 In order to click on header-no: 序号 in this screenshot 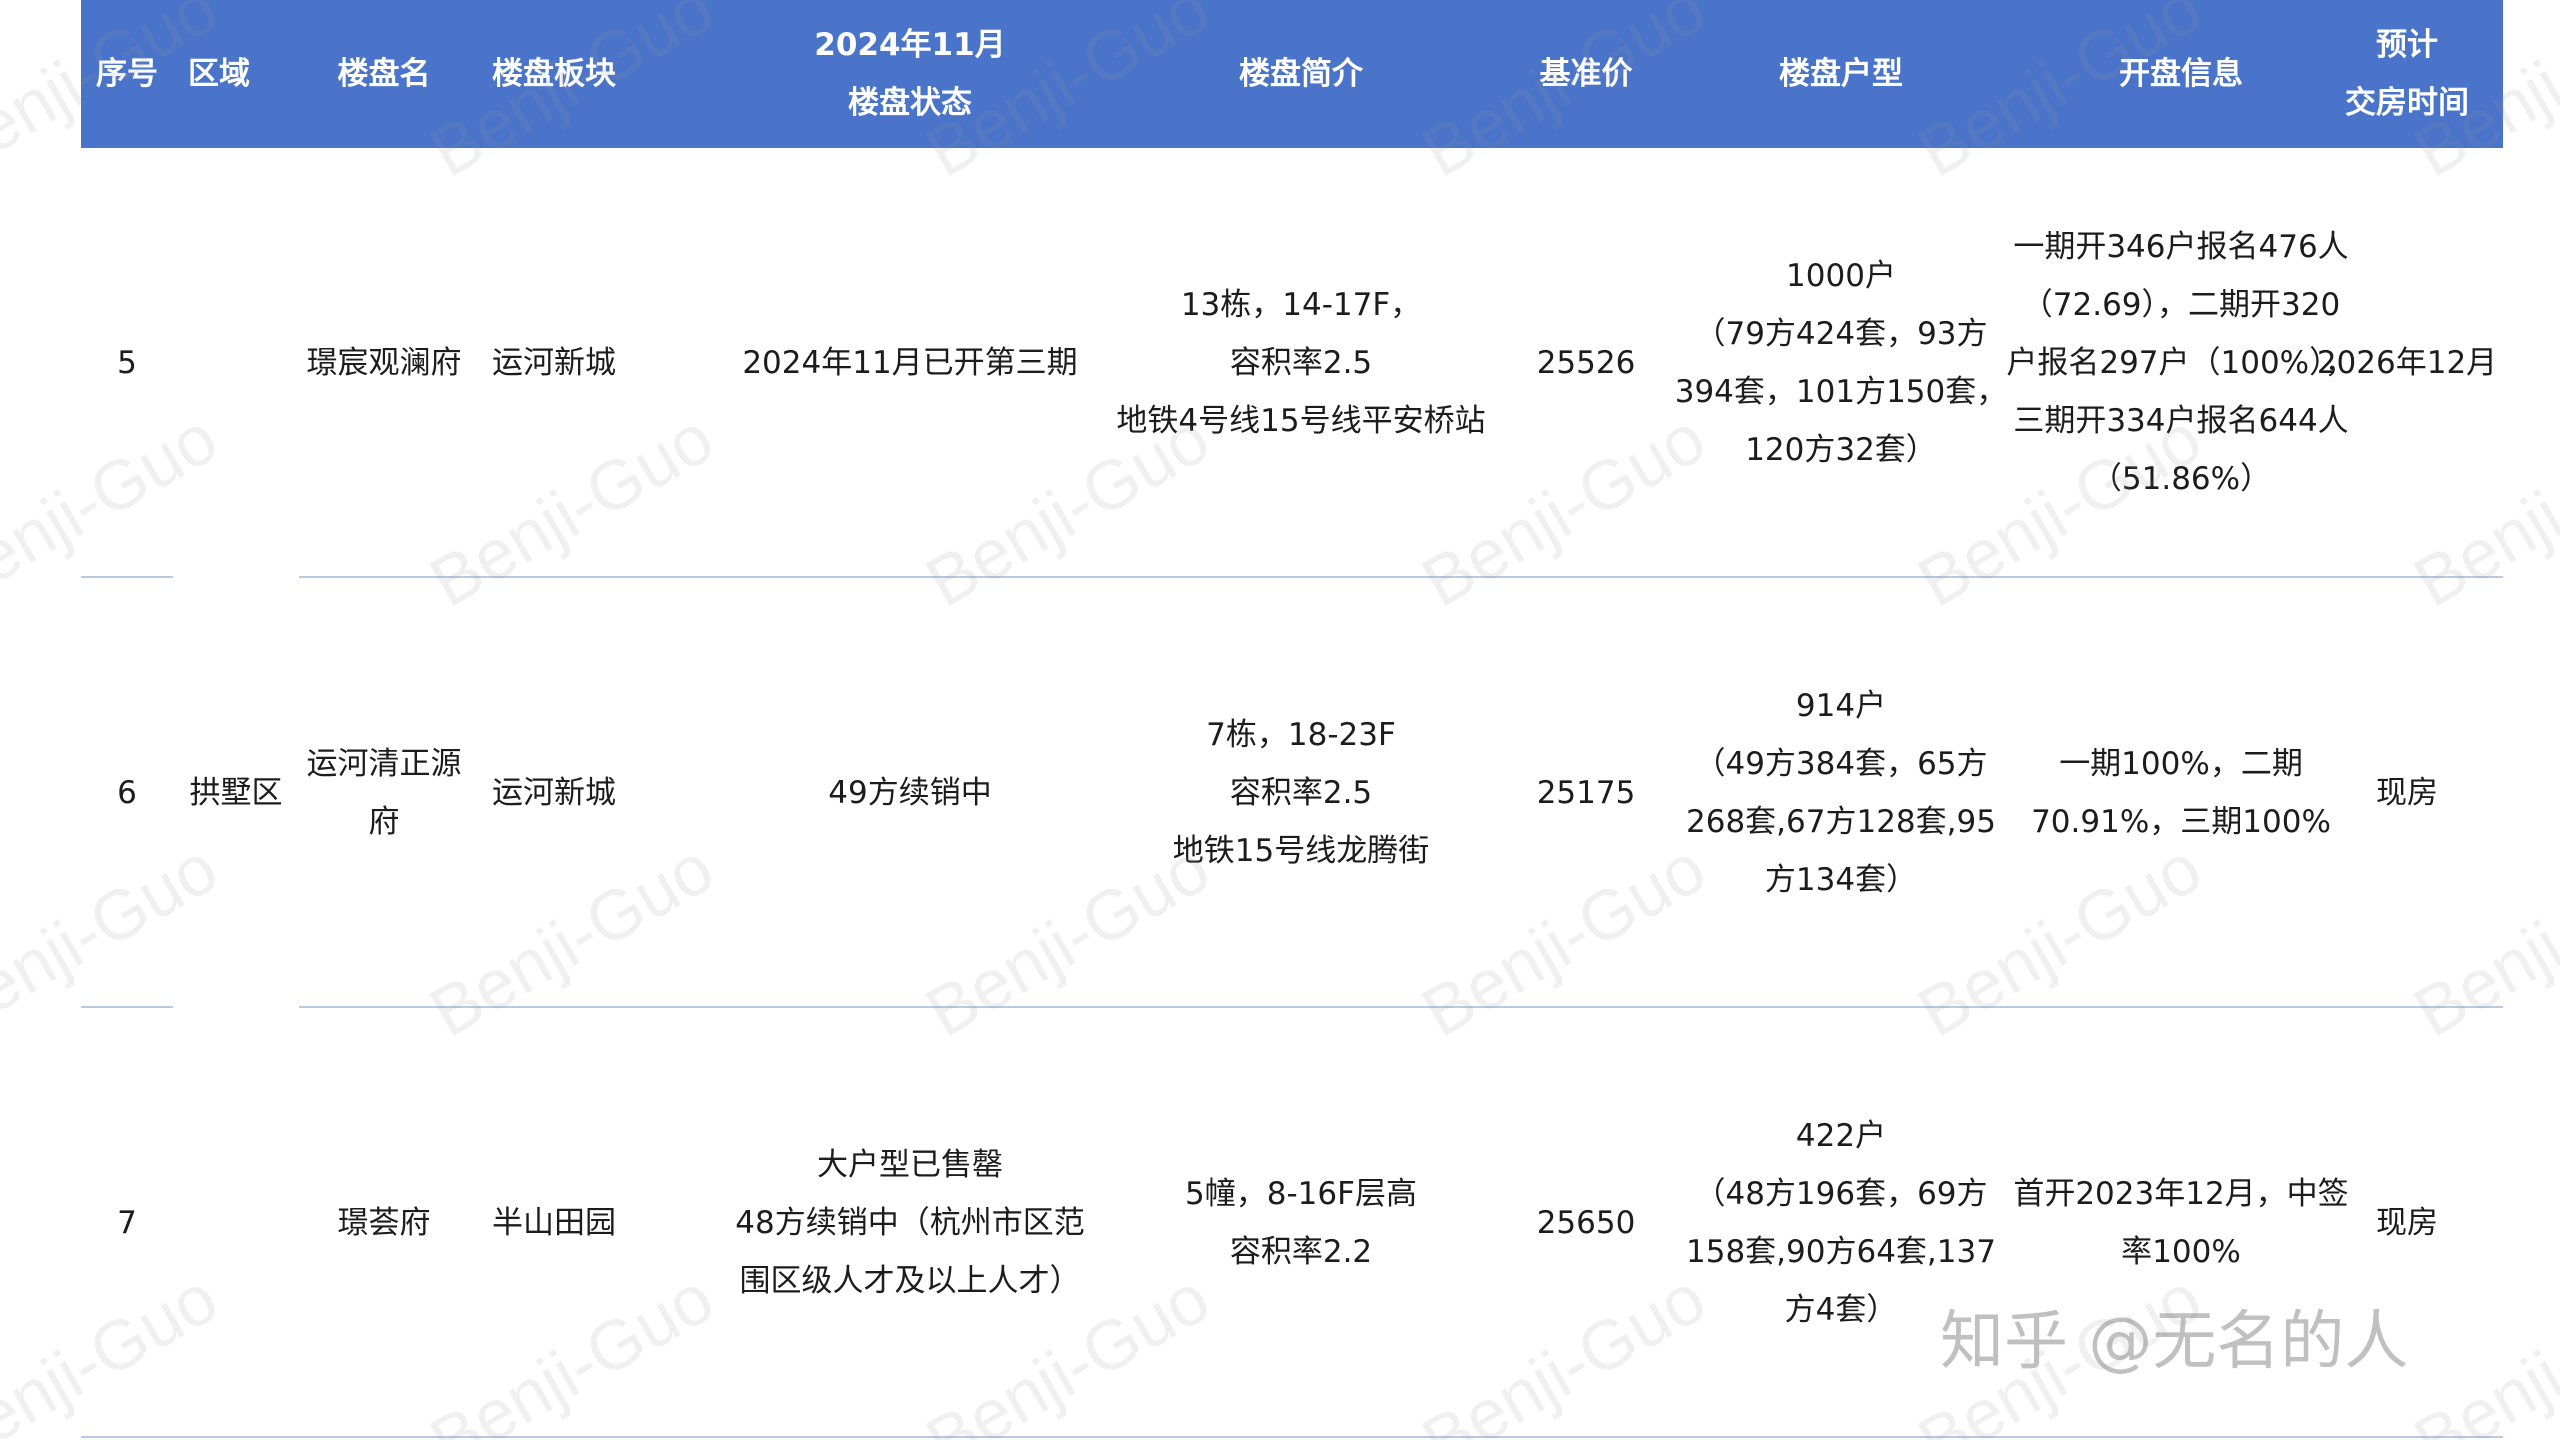, I will do `click(127, 74)`.